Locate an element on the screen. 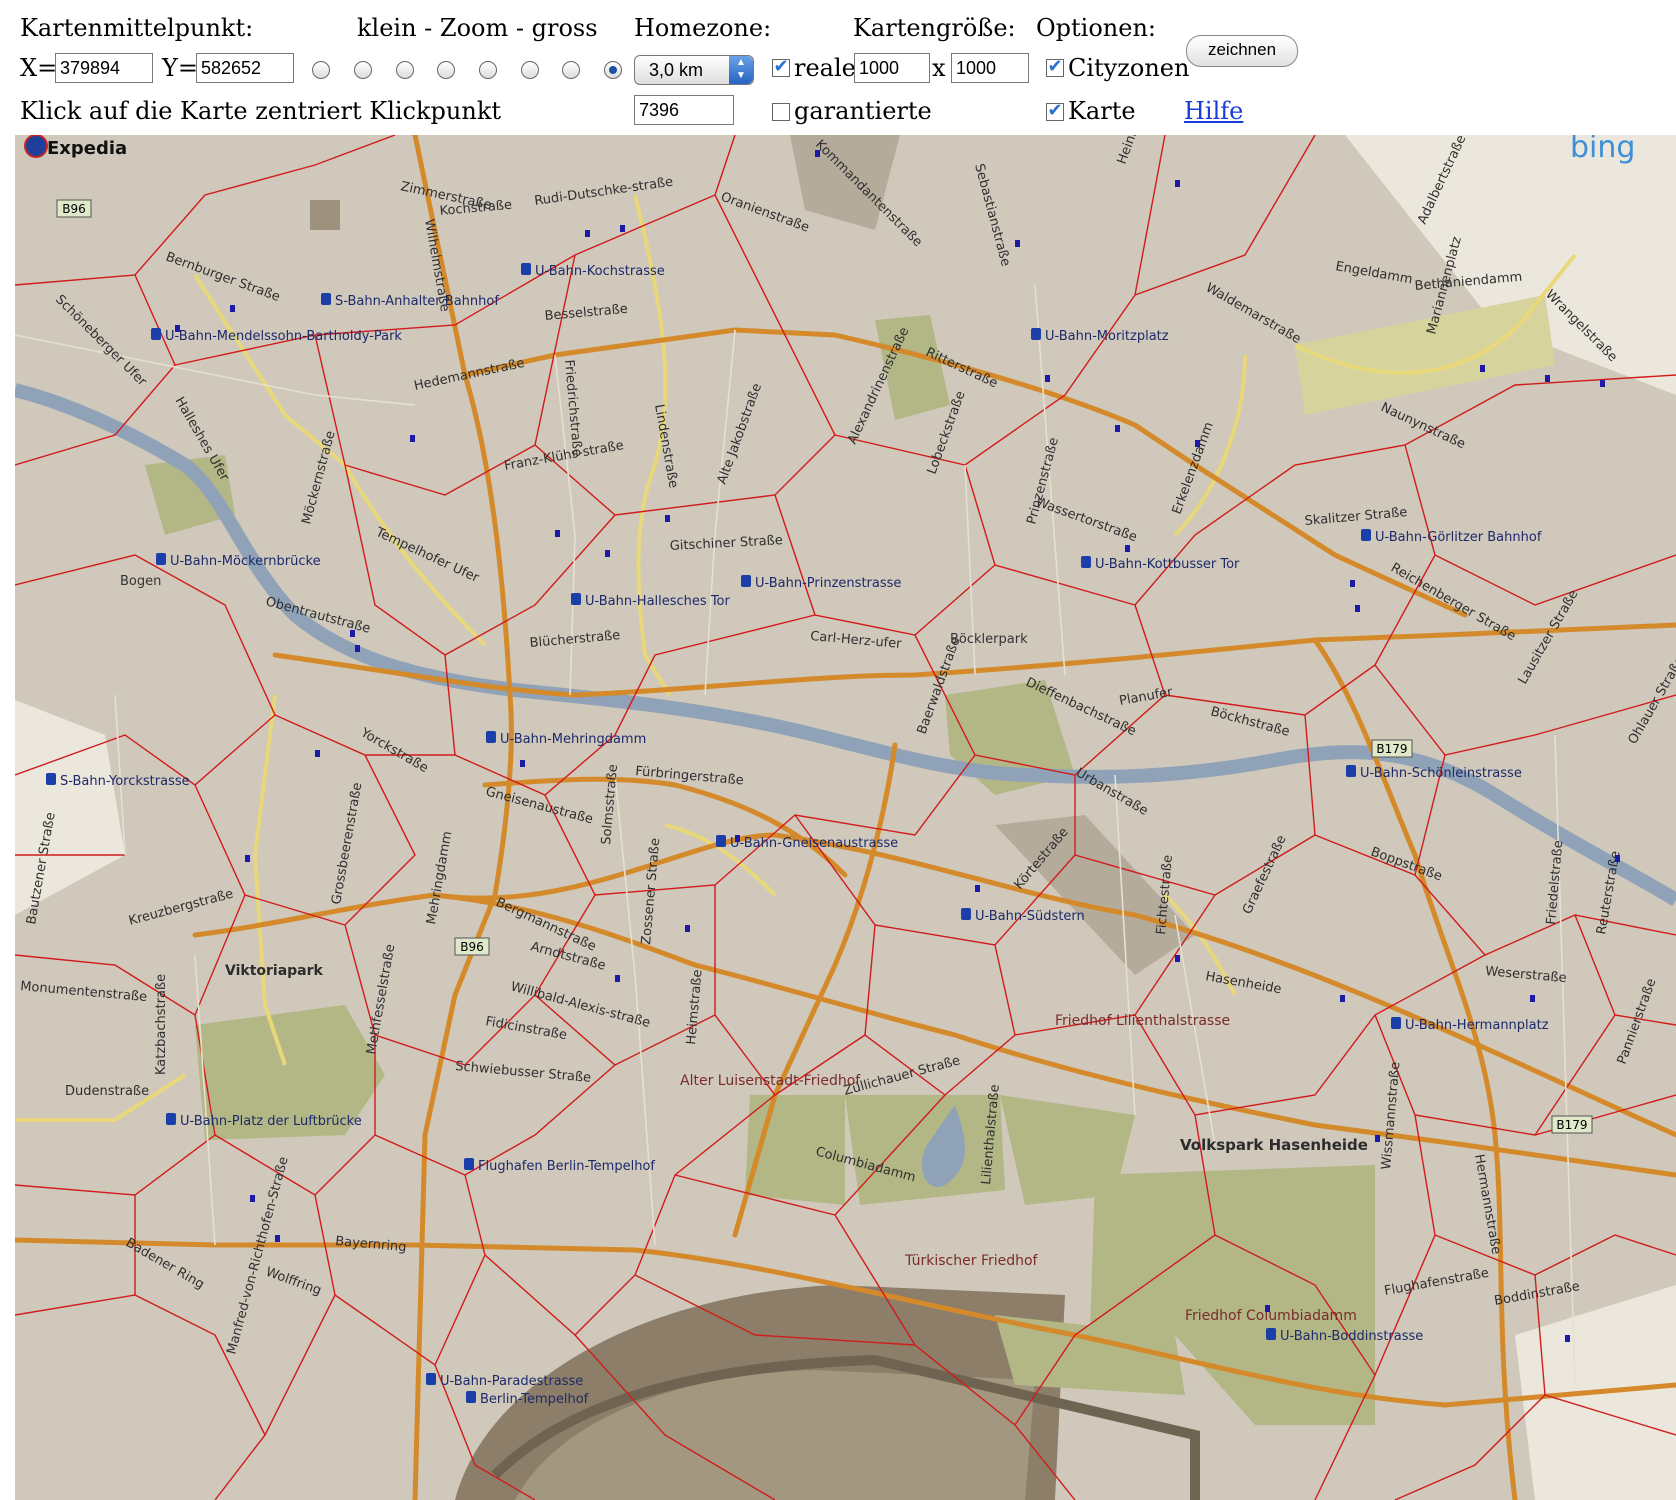 This screenshot has height=1500, width=1676. homezone-select: 3,0 km ▲ ▼ is located at coordinates (694, 70).